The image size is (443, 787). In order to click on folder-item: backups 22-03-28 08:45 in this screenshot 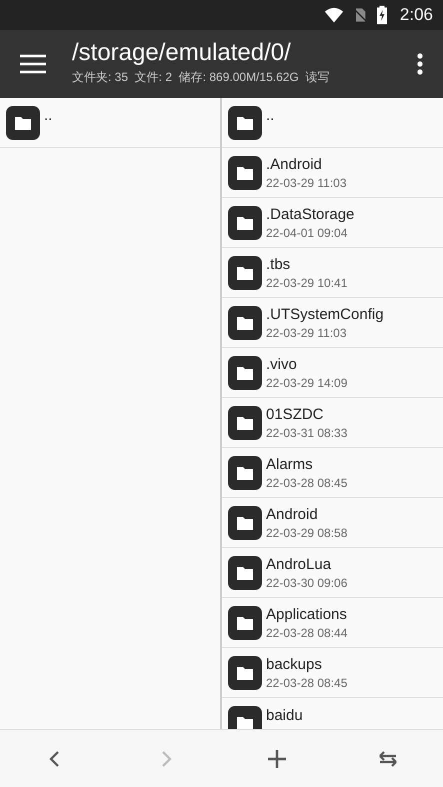, I will do `click(332, 673)`.